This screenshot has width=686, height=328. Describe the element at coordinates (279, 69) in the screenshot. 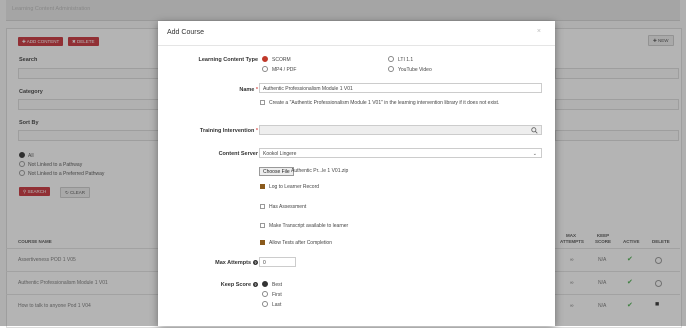

I see `content-type-mp4-radio: MP4 / PDF` at that location.